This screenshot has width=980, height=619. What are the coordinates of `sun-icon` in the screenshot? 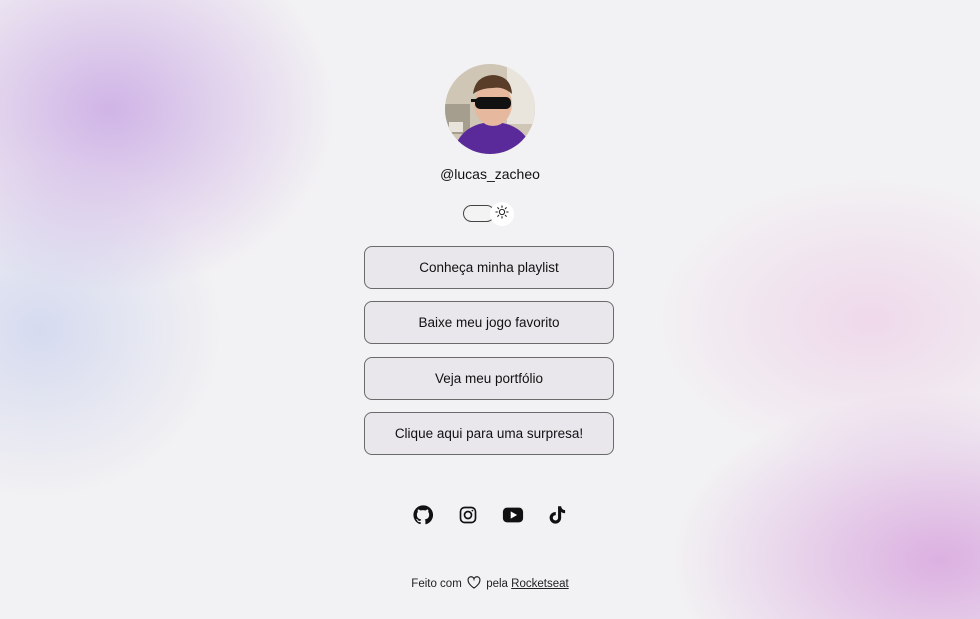 It's located at (502, 214).